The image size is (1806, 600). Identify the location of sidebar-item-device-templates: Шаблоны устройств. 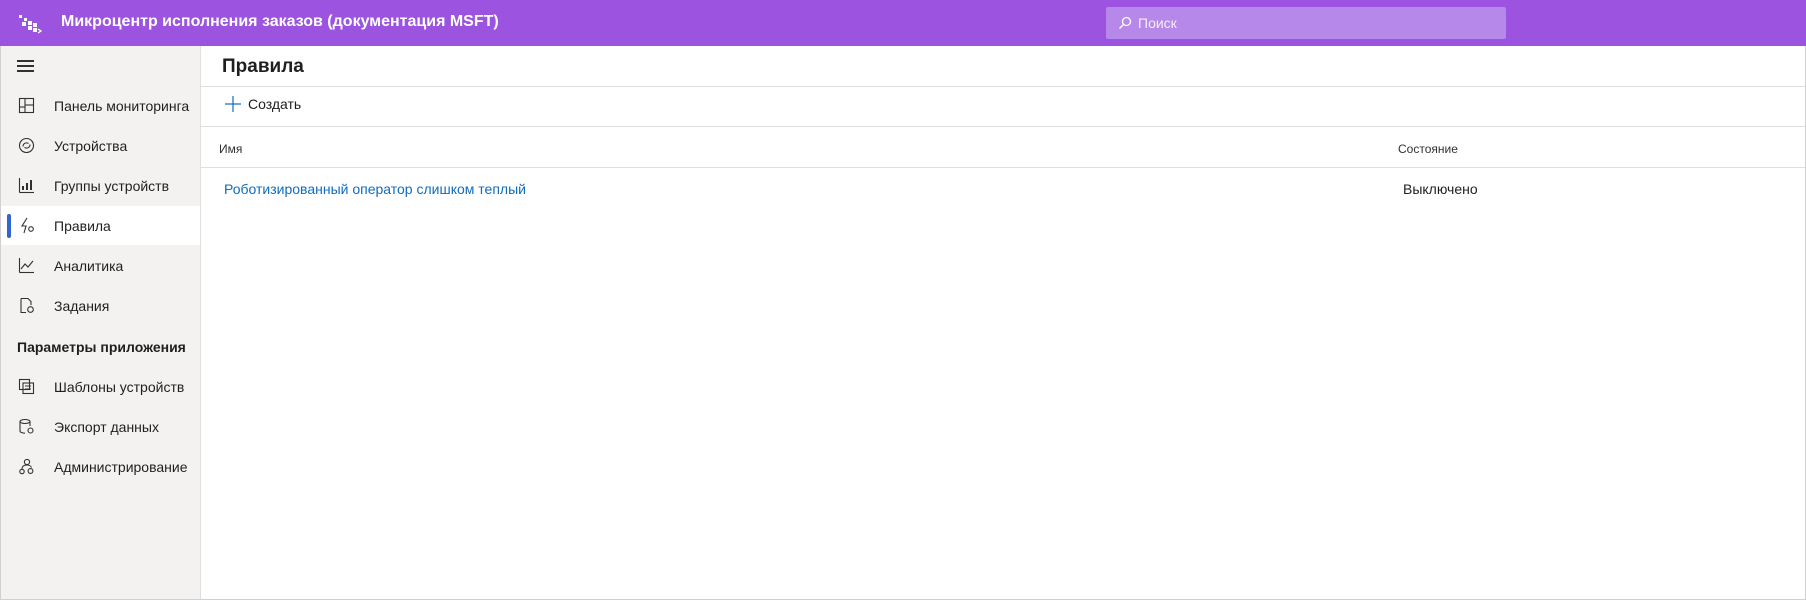
(100, 386).